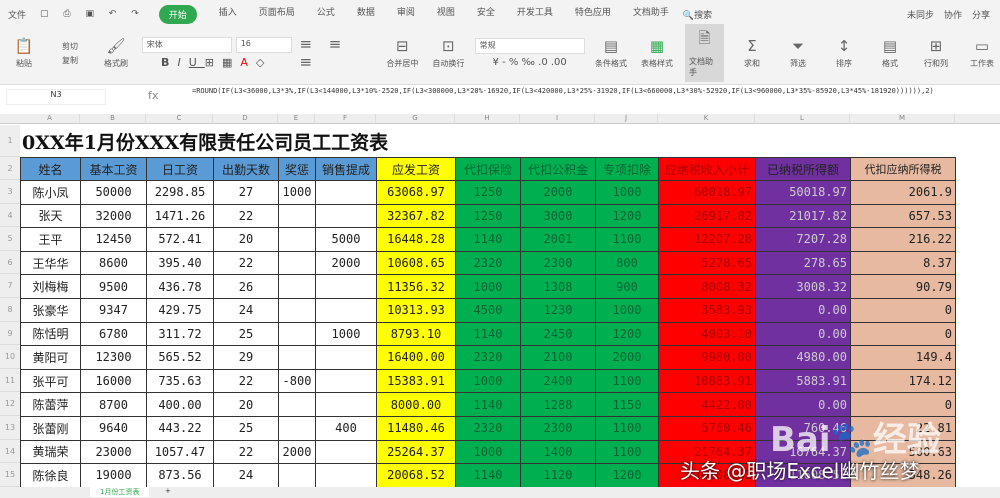 The height and width of the screenshot is (498, 1000). I want to click on add-sheet-button: +, so click(168, 491).